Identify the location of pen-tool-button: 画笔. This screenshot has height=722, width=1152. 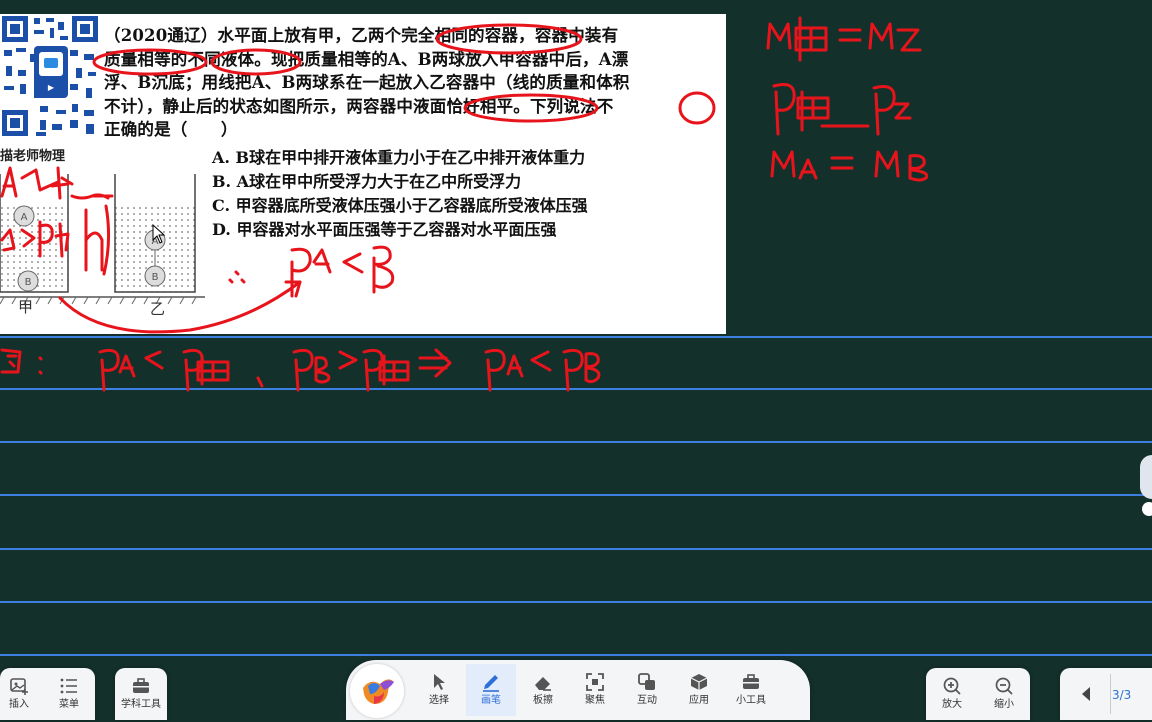
(491, 690).